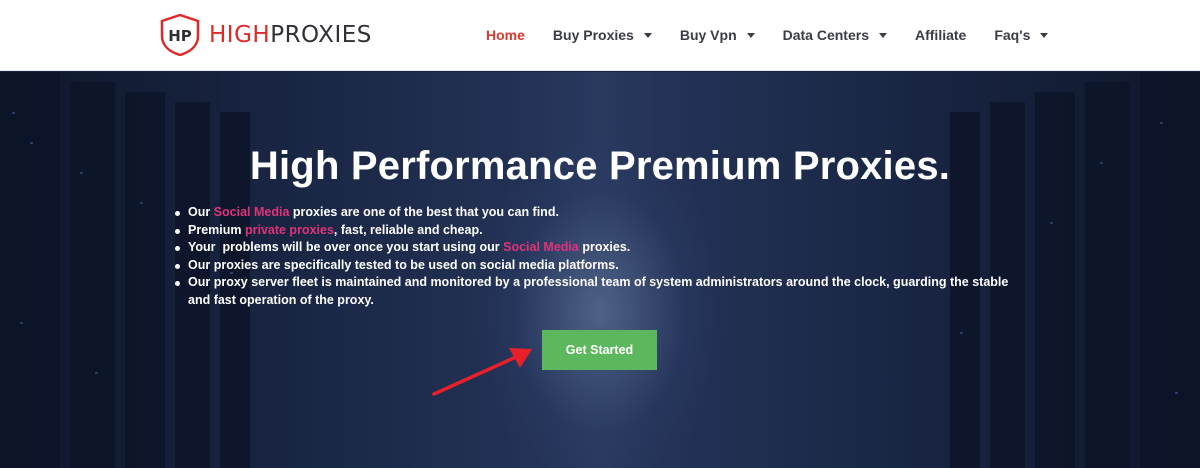 The height and width of the screenshot is (468, 1200). I want to click on brand-name-proxies: PROXIES, so click(321, 35).